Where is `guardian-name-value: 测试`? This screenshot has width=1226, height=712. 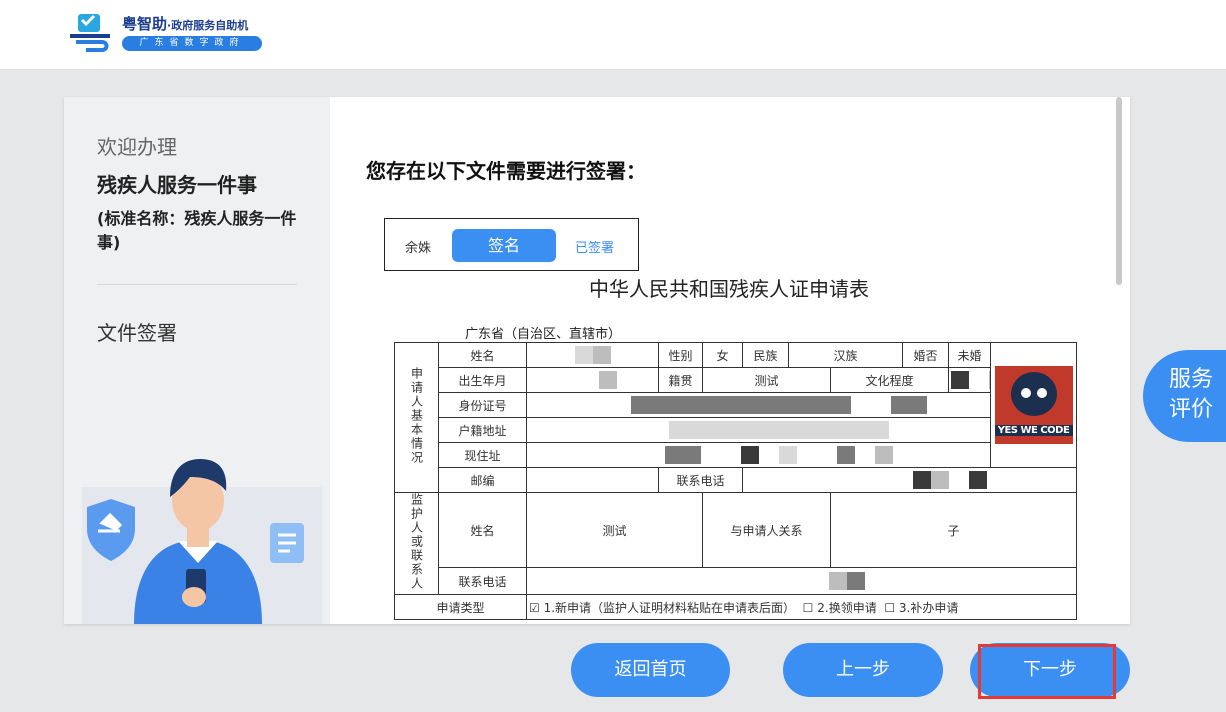 guardian-name-value: 测试 is located at coordinates (614, 530).